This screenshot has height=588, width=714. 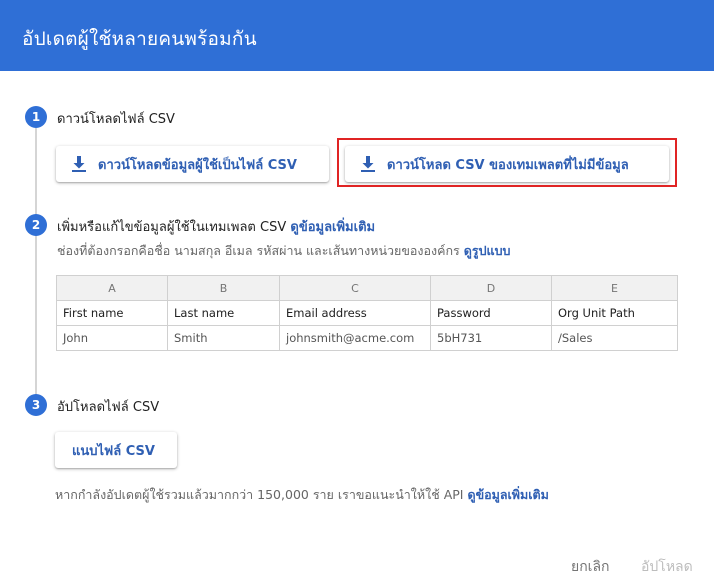 I want to click on attach-csv-button: แนบไฟล์ CSV, so click(x=116, y=450).